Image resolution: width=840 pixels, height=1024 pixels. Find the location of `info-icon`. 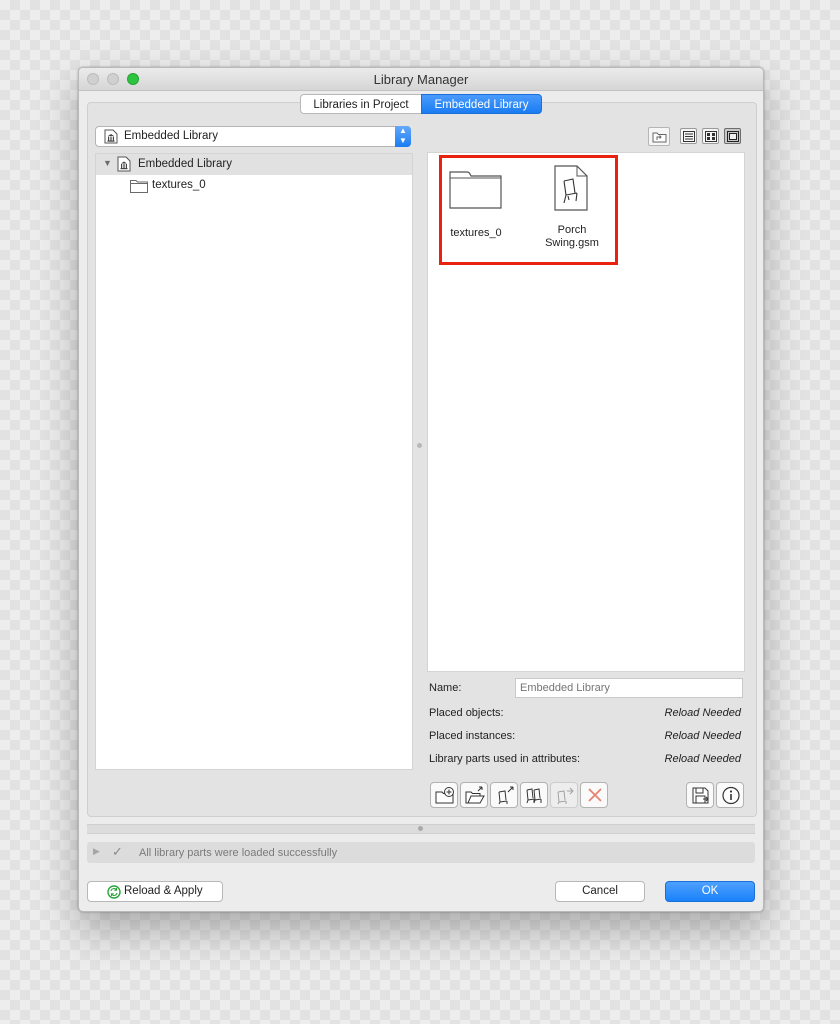

info-icon is located at coordinates (731, 795).